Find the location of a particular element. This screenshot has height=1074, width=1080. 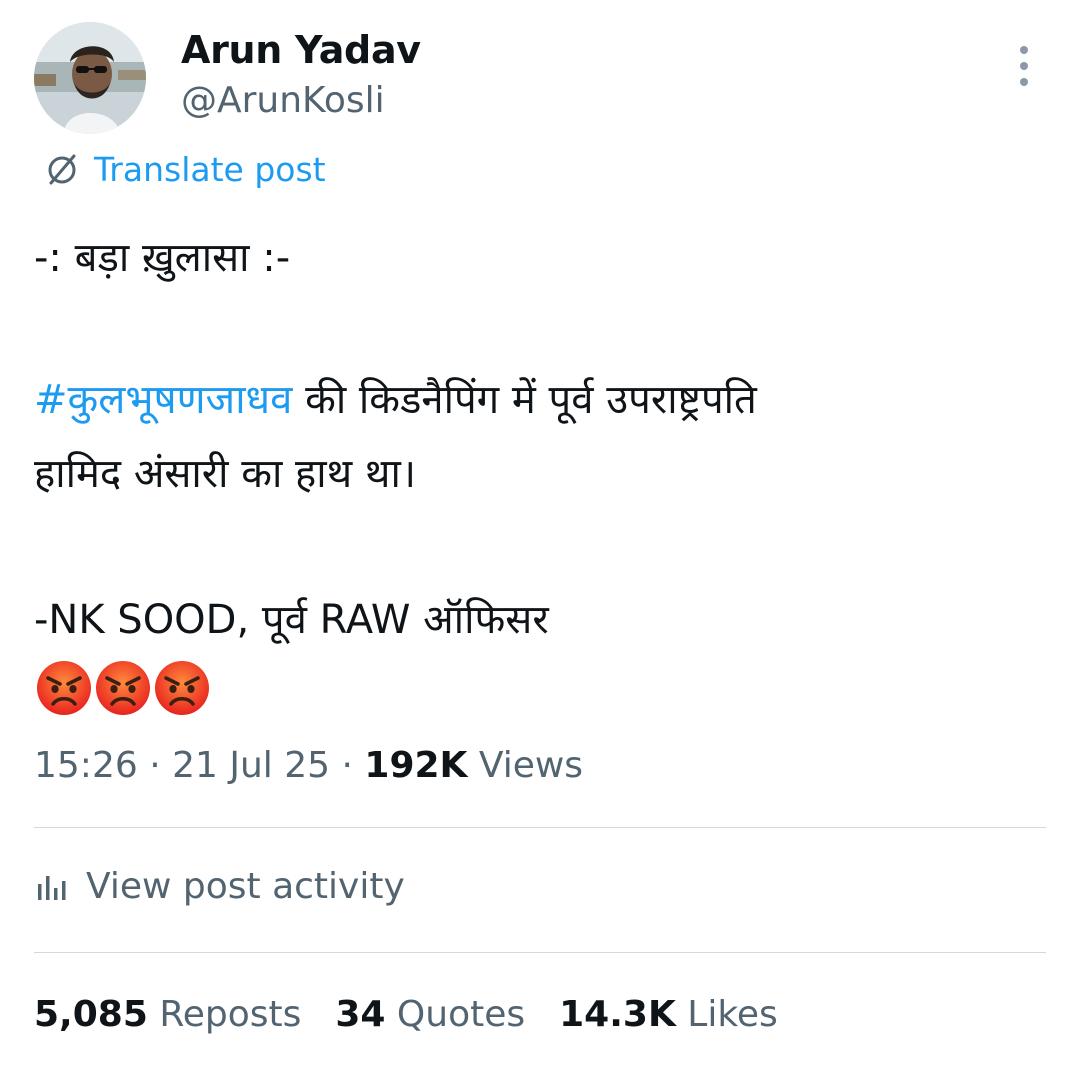

view-post-activity-button: View post activity is located at coordinates (220, 886).